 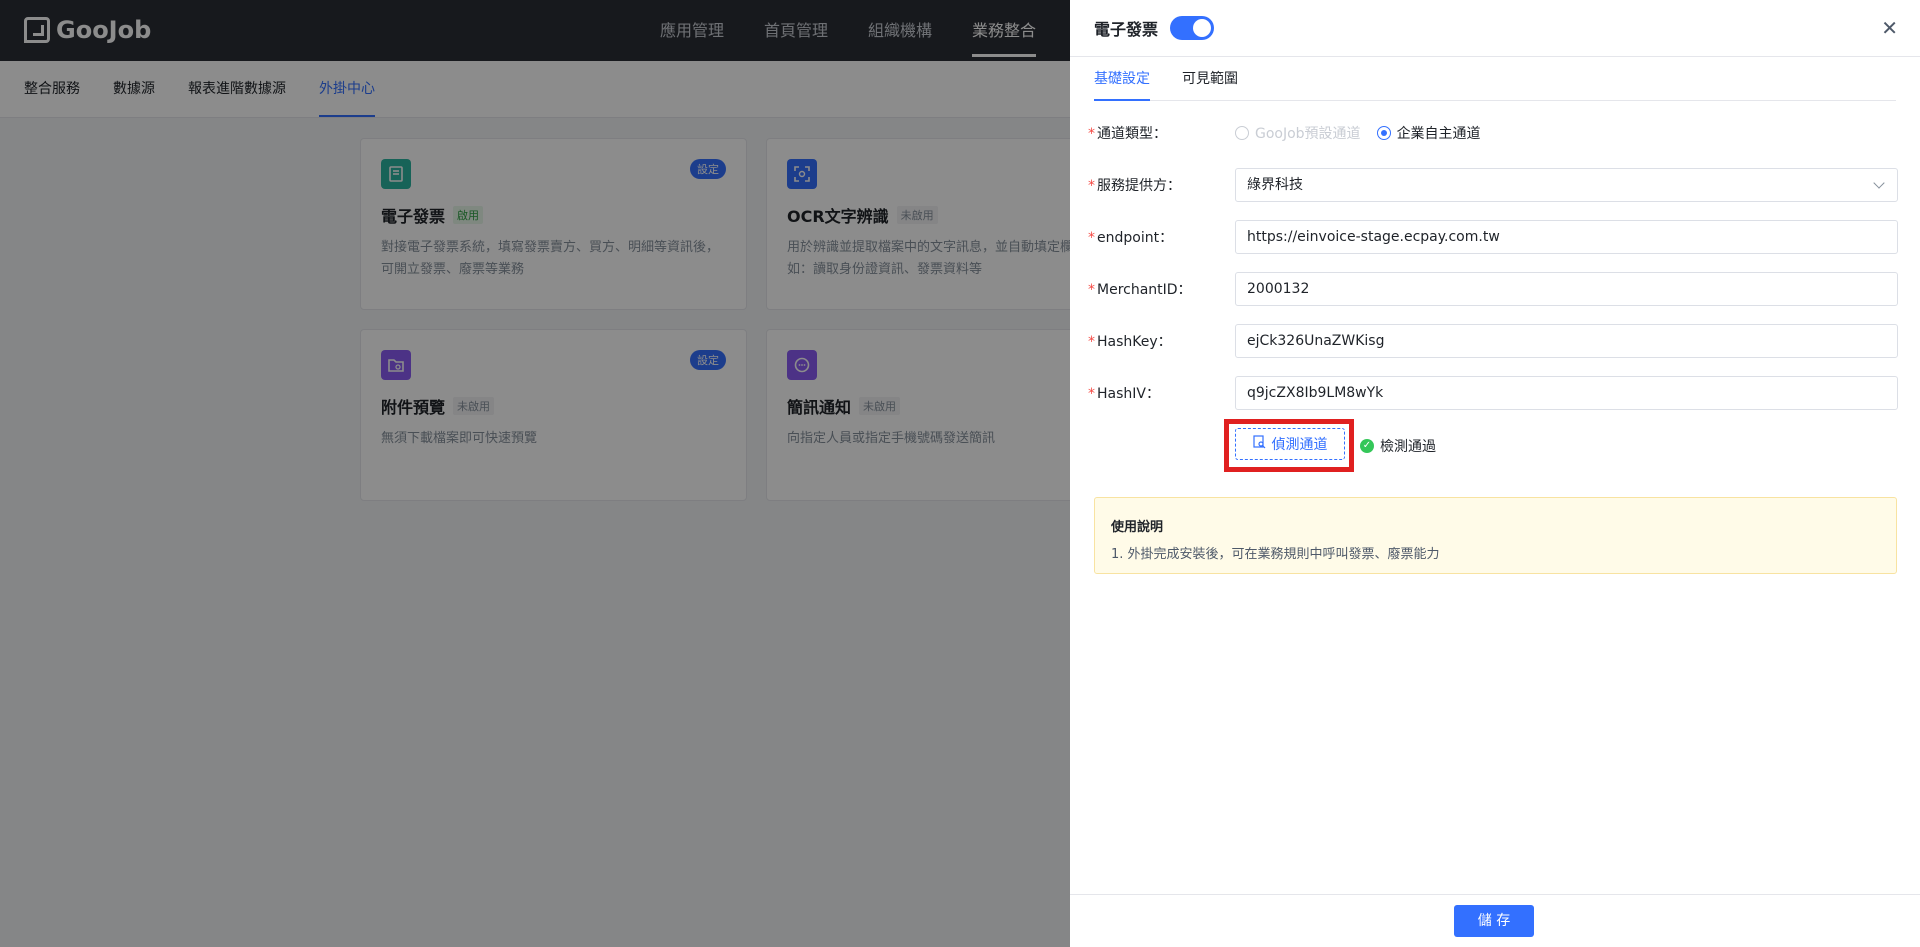 What do you see at coordinates (1275, 554) in the screenshot?
I see `notice-body: 1. 外掛完成安裝後，可在業務規則中呼叫發票、廢票能力` at bounding box center [1275, 554].